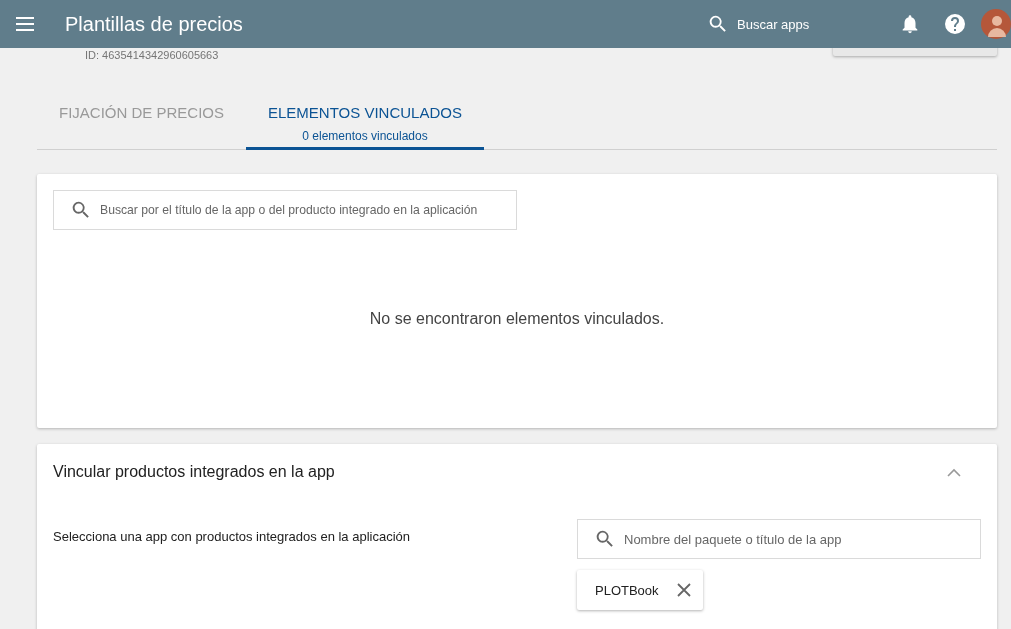 The height and width of the screenshot is (629, 1011). What do you see at coordinates (517, 319) in the screenshot?
I see `empty-message: No se encontraron elementos vinculados.` at bounding box center [517, 319].